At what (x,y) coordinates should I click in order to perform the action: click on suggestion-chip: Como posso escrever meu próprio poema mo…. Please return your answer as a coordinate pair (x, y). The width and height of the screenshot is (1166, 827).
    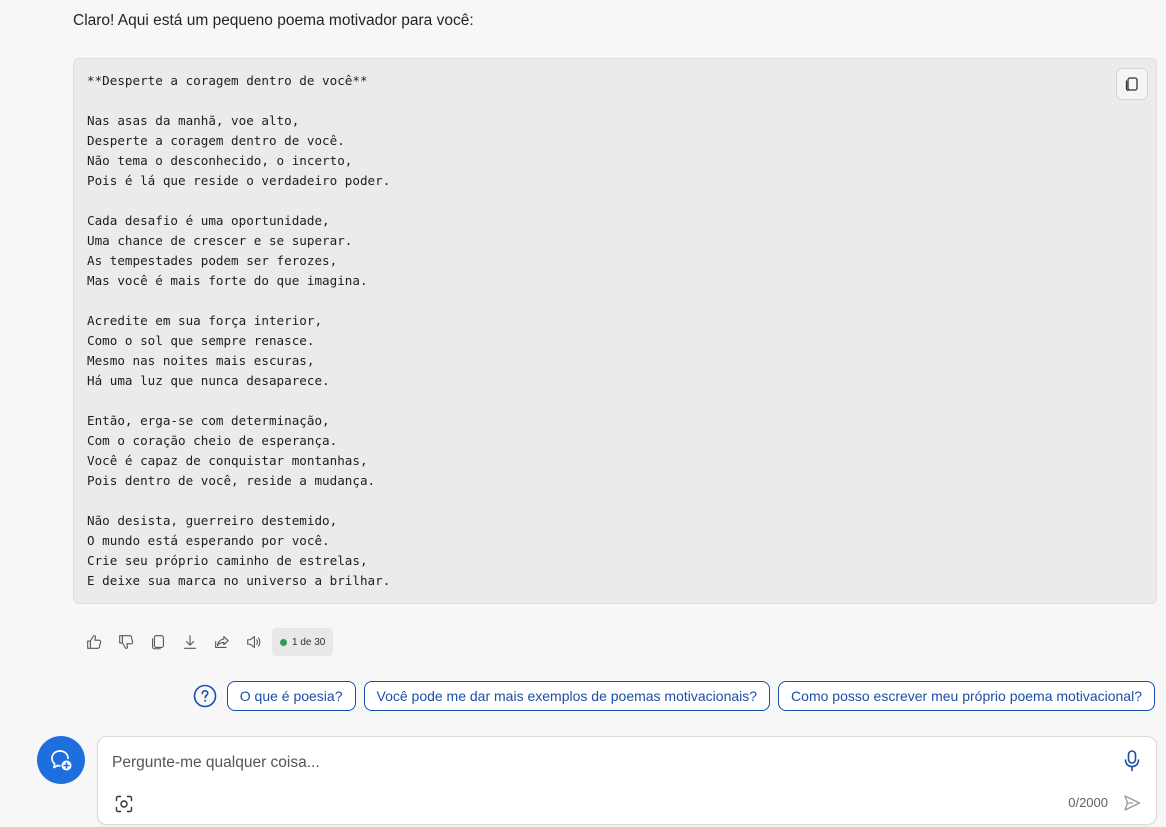
    Looking at the image, I should click on (966, 696).